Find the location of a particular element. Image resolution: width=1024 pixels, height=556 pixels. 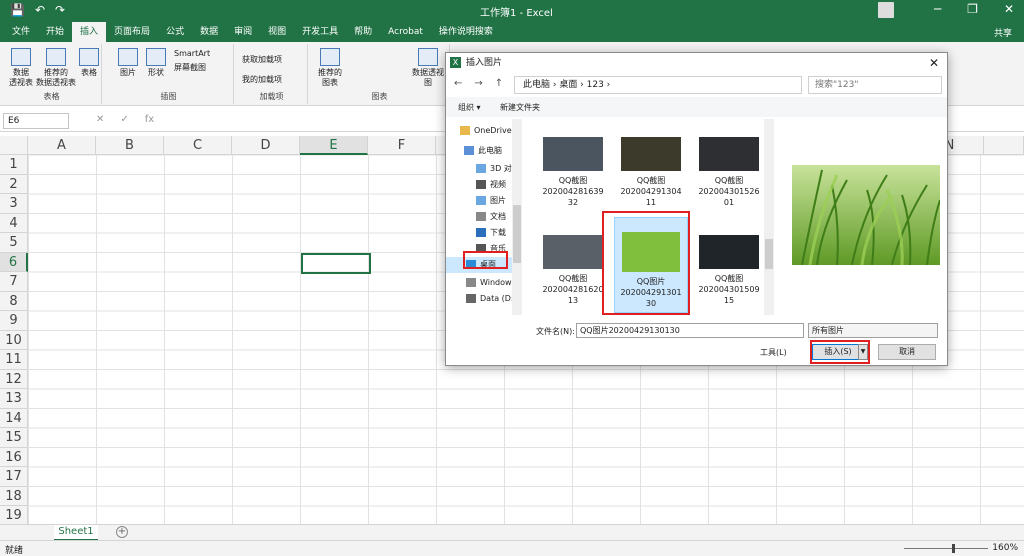

nav-item: 3D 对象 is located at coordinates (484, 169).